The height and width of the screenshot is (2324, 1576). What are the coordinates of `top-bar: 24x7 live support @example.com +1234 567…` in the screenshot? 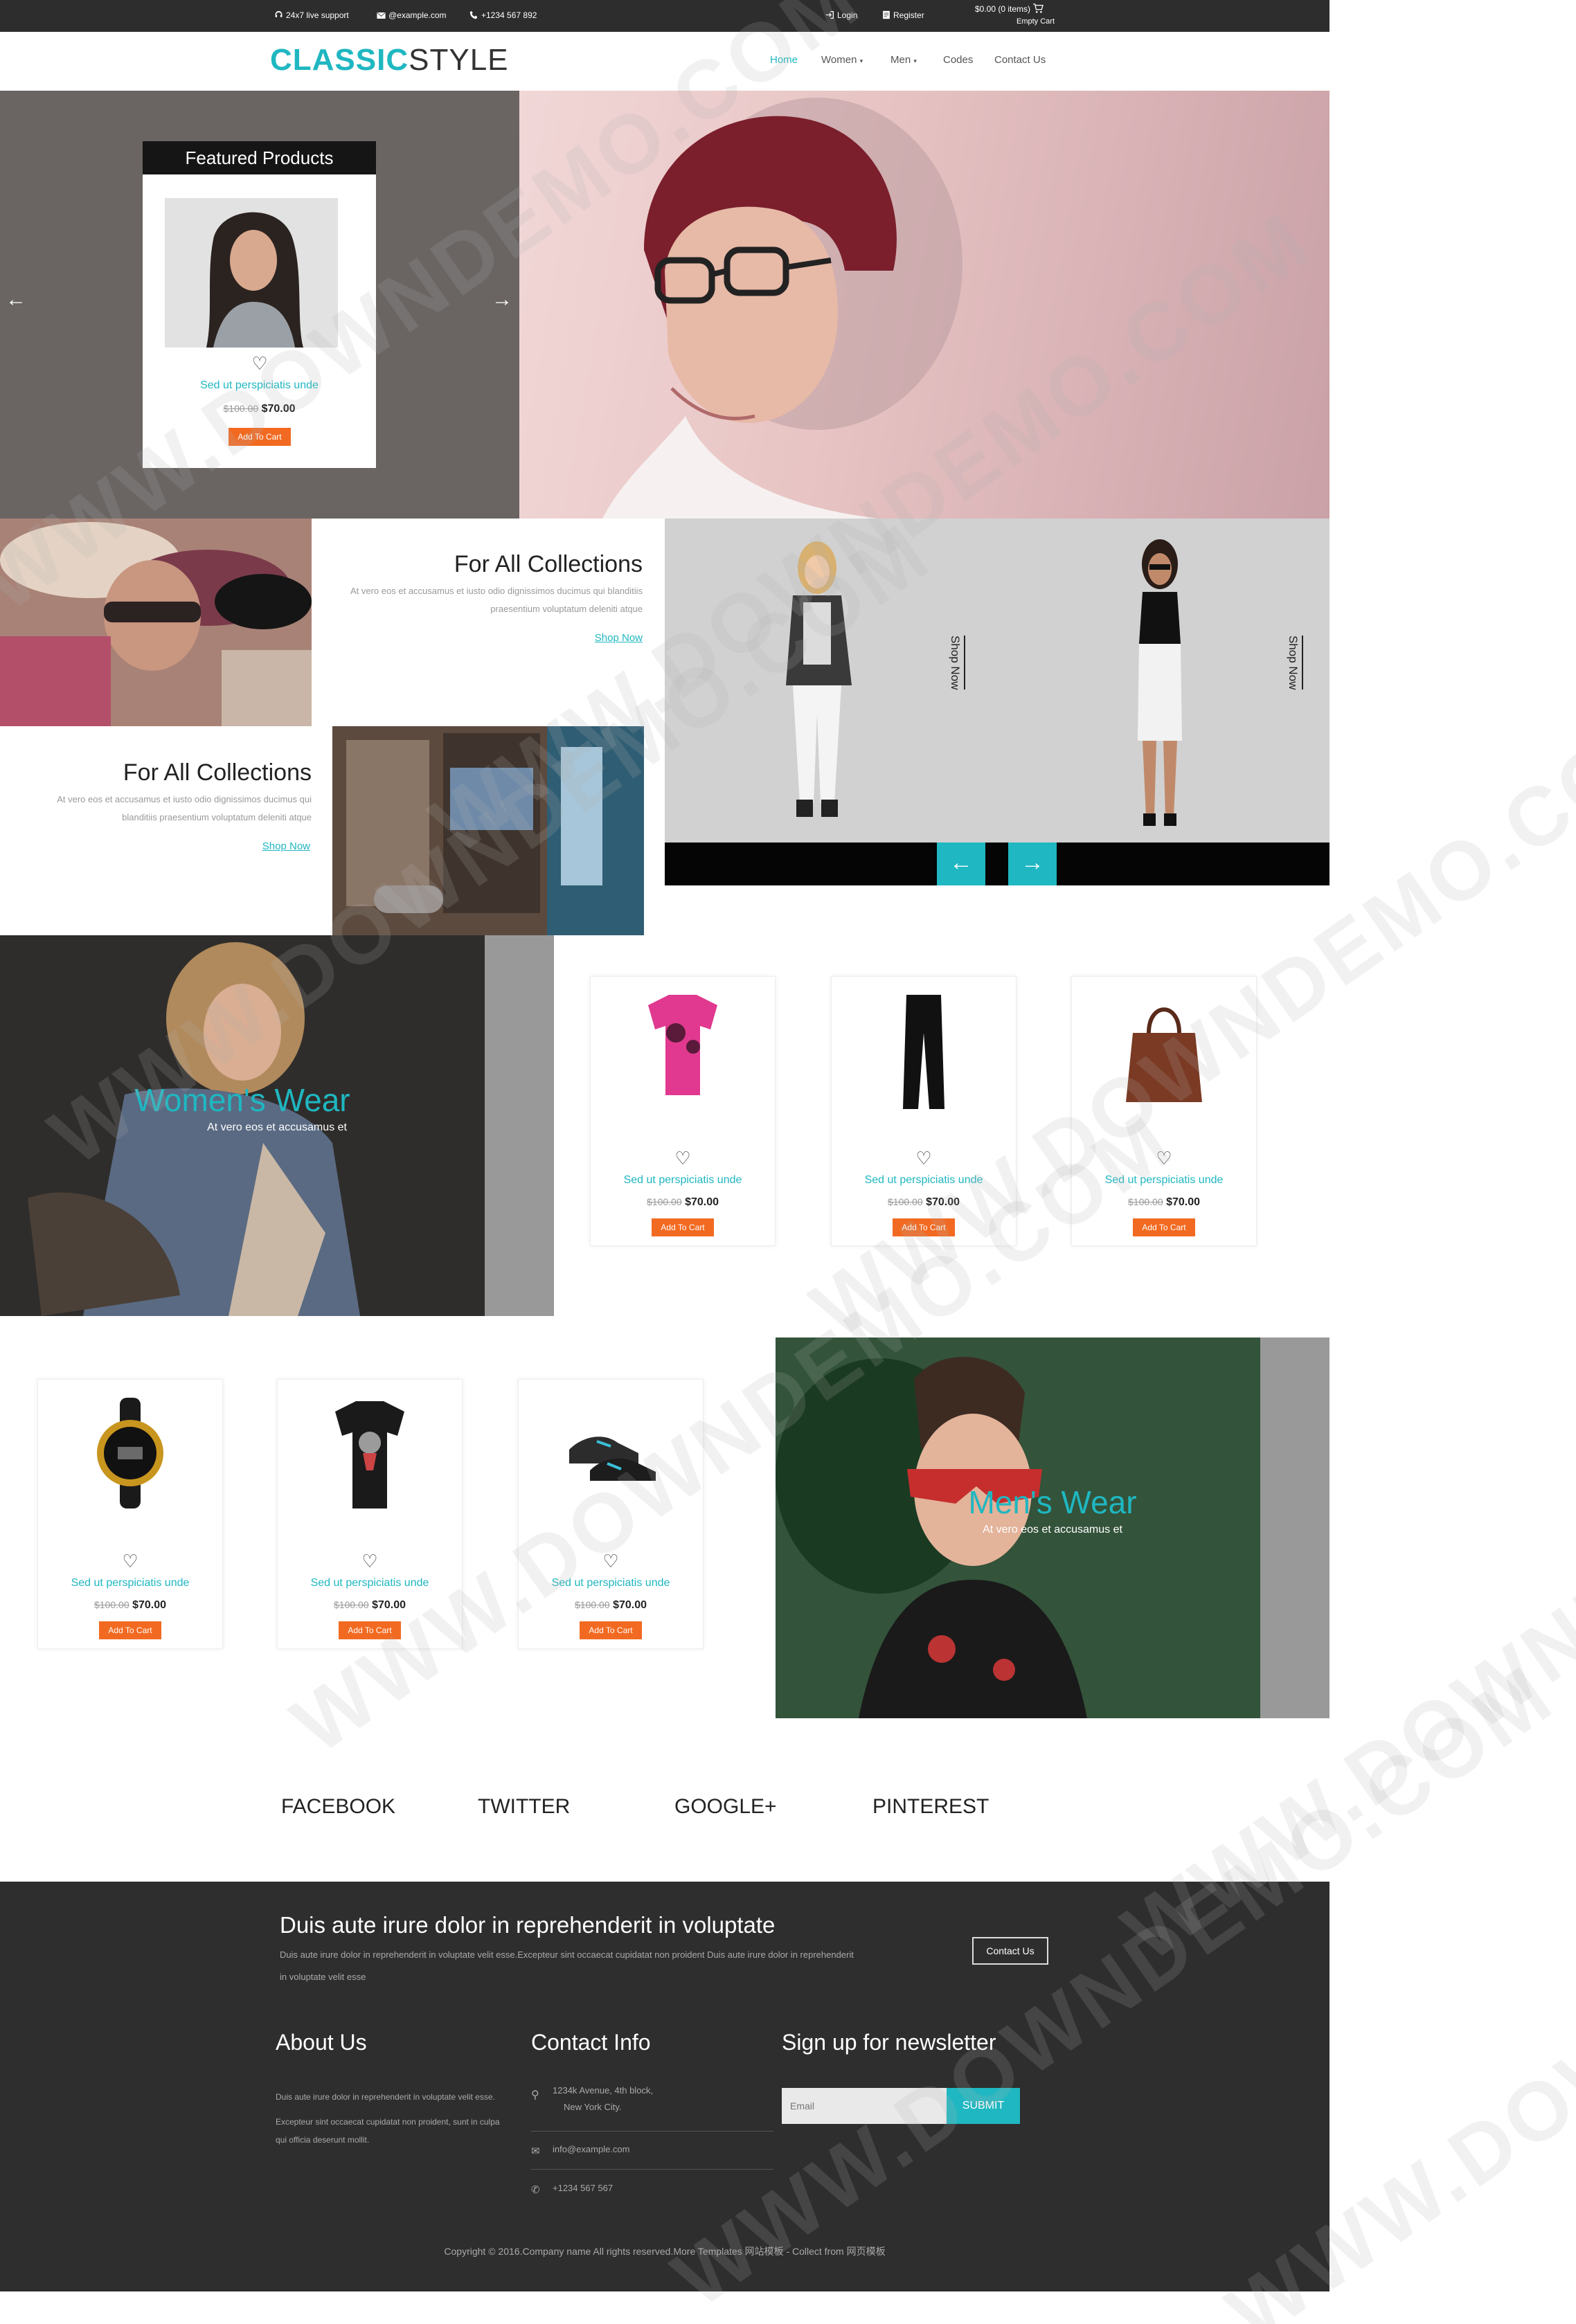 It's located at (664, 16).